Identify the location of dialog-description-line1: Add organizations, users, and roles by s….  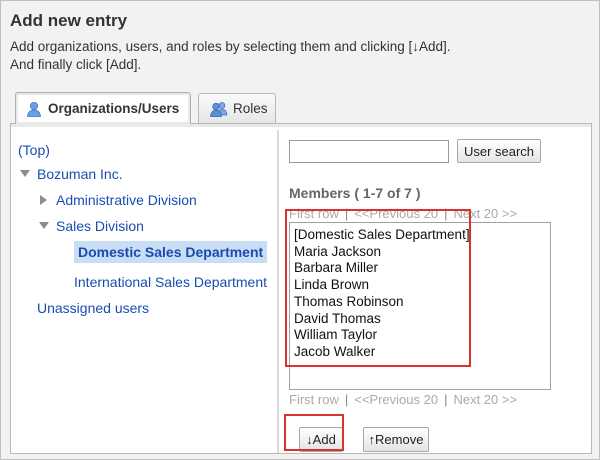
(230, 46).